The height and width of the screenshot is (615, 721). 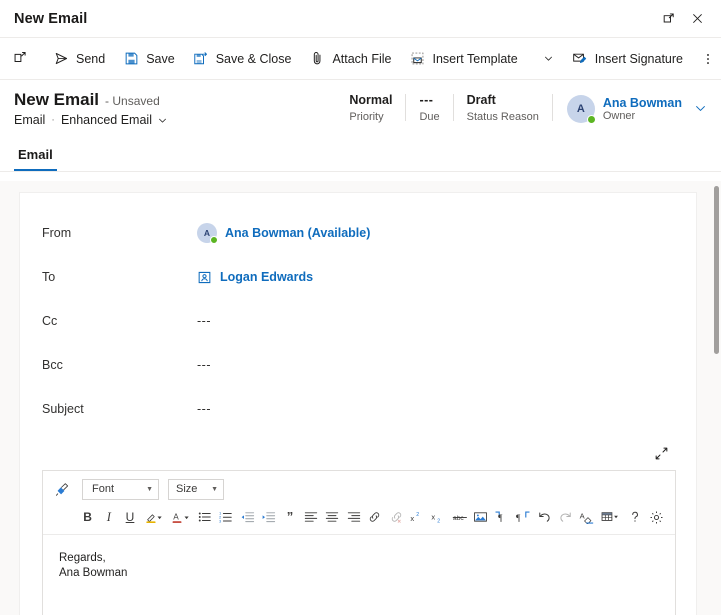 I want to click on header-field-status-reason: Draft Status Reason, so click(x=503, y=108).